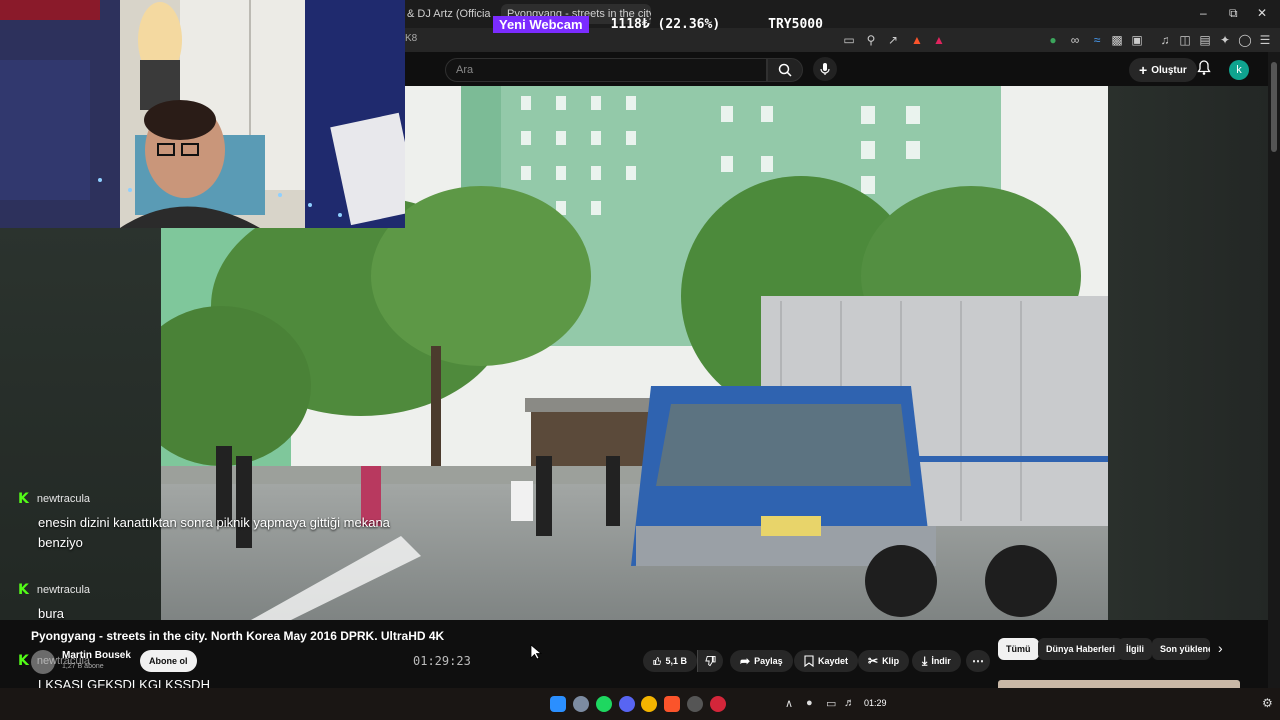 This screenshot has height=720, width=1280. Describe the element at coordinates (1265, 40) in the screenshot. I see `menu-icon: ☰` at that location.